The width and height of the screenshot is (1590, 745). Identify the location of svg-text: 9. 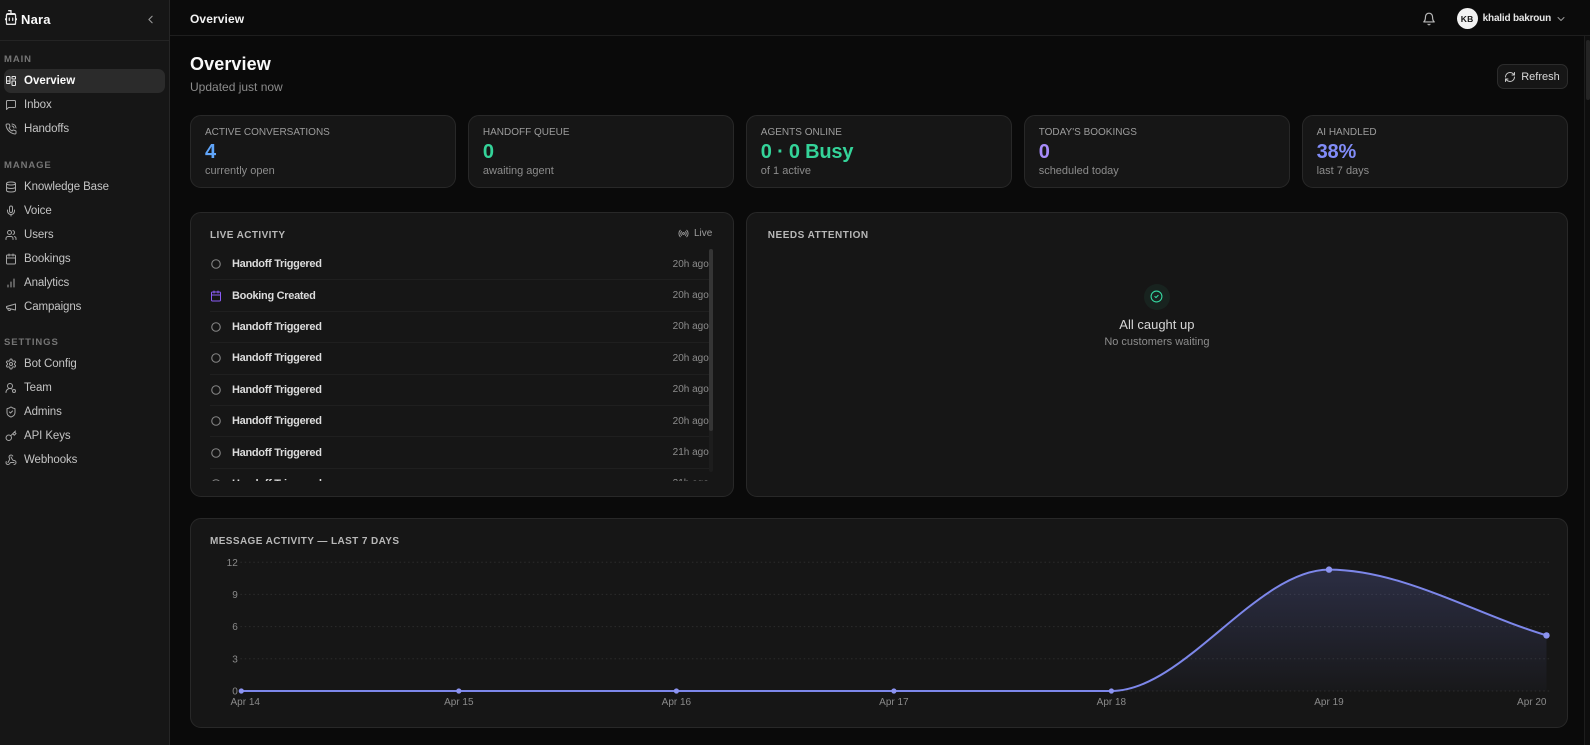
(235, 595).